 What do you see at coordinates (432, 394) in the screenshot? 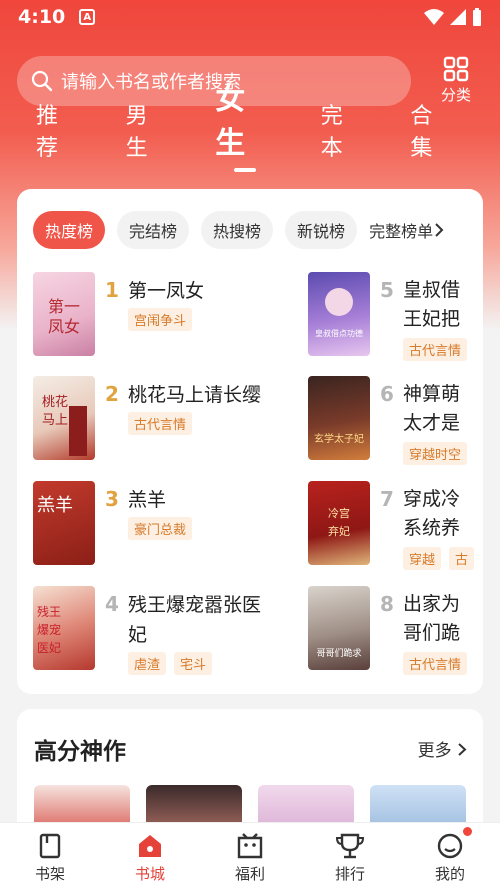
I see `book-title-line1: 神算萌` at bounding box center [432, 394].